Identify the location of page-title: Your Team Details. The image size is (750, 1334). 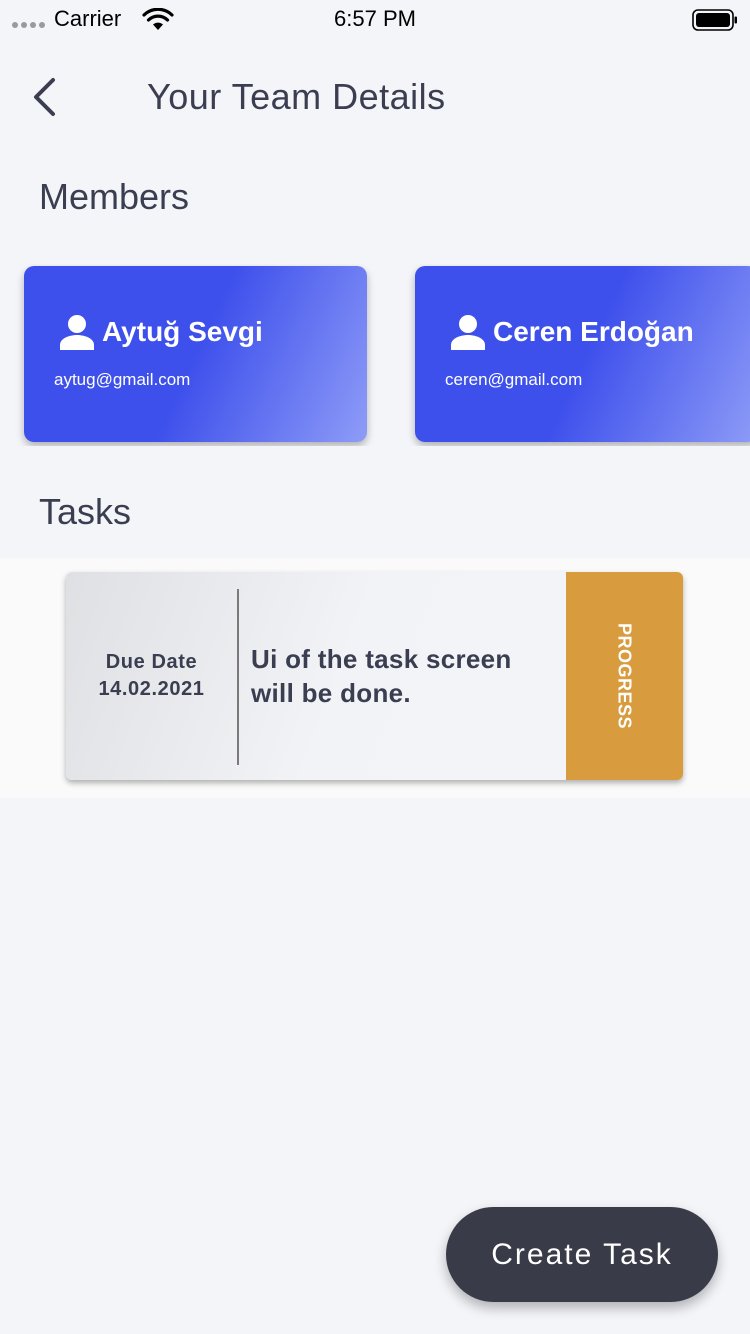
(296, 96).